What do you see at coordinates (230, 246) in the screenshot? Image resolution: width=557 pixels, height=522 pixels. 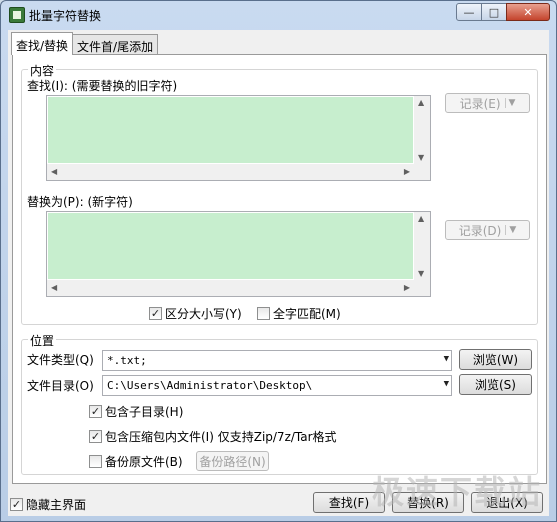 I see `replace-input` at bounding box center [230, 246].